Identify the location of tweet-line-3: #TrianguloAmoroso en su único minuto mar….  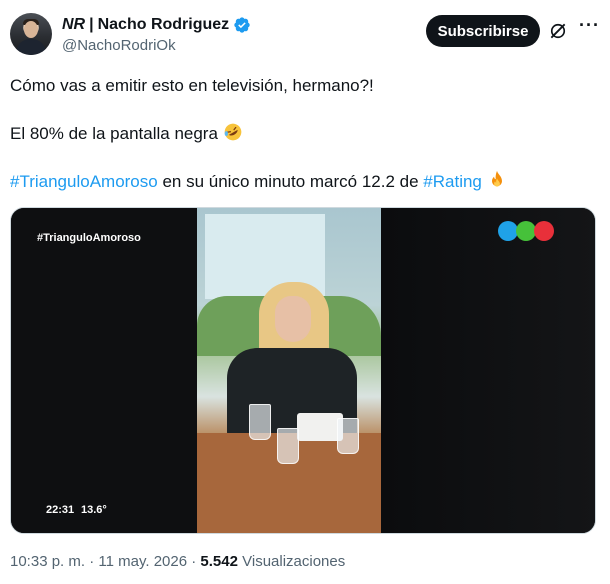
(302, 182).